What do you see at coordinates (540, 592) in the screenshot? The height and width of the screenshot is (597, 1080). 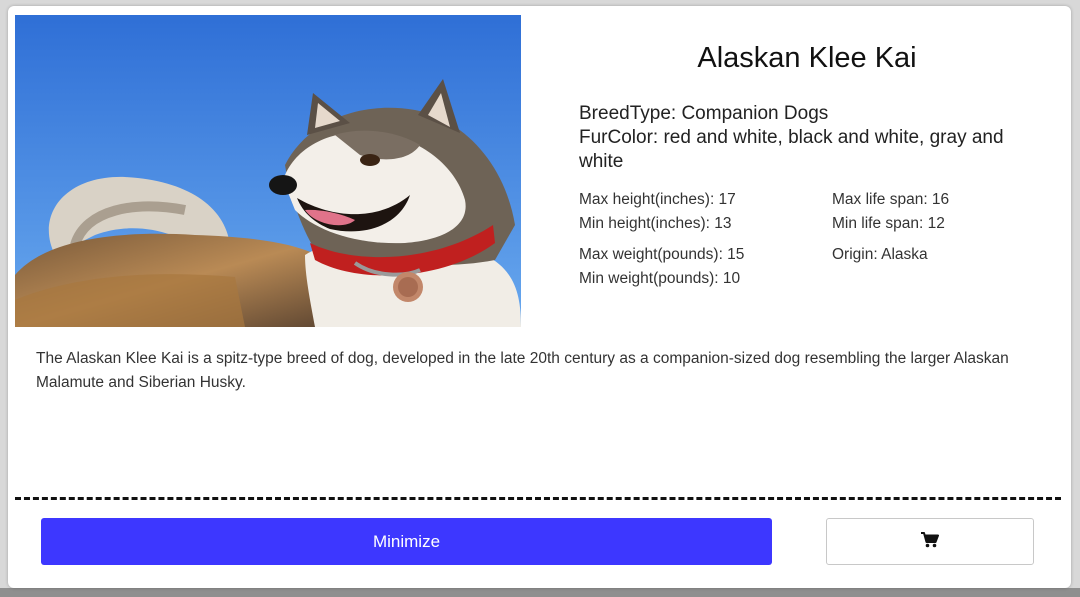 I see `bottom-scroll-area` at bounding box center [540, 592].